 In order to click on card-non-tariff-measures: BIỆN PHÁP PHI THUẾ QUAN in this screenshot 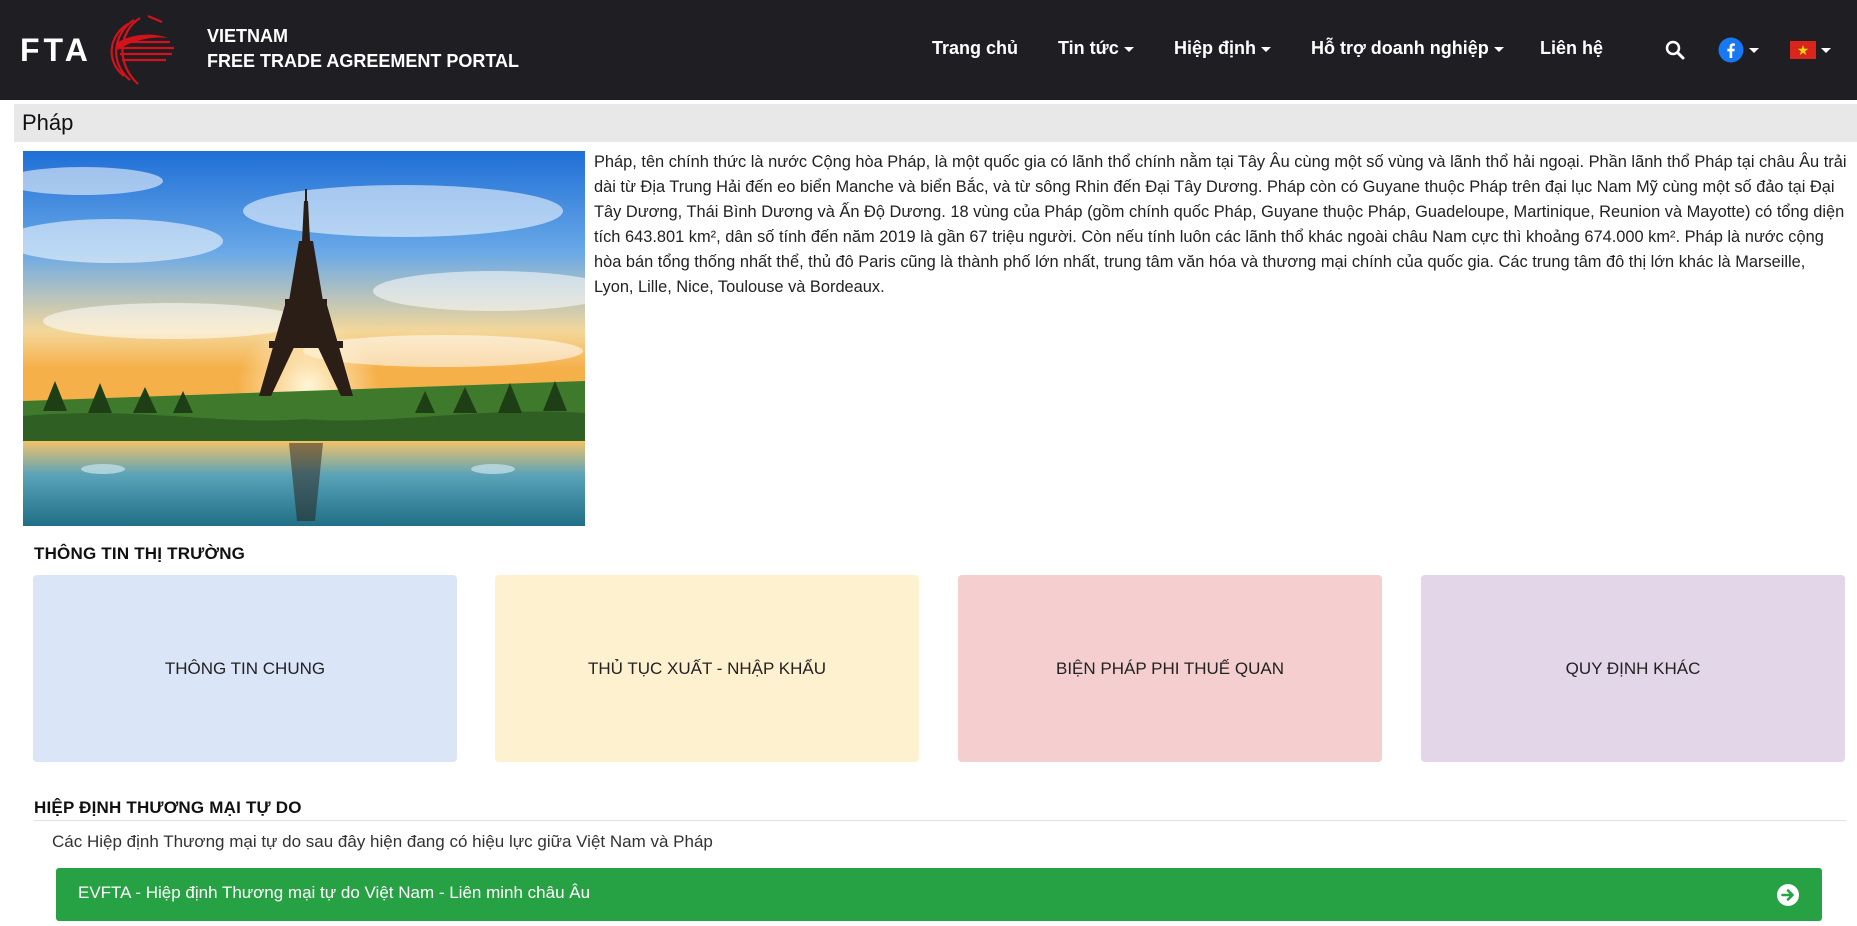, I will do `click(1170, 668)`.